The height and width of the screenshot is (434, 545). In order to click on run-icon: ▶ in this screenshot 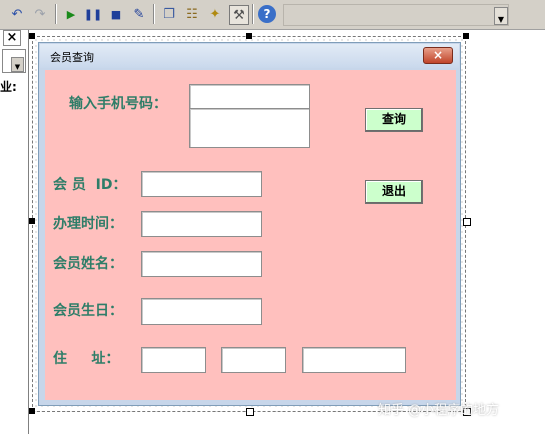, I will do `click(71, 14)`.